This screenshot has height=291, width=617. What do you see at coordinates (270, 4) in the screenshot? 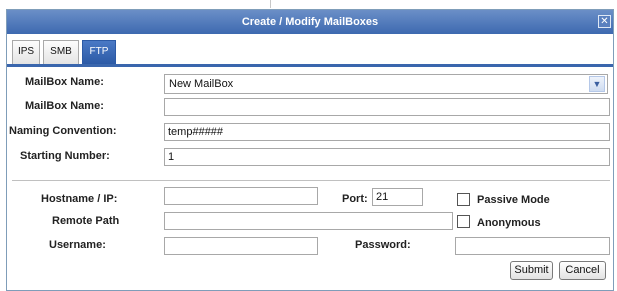
I see `separator-tick` at bounding box center [270, 4].